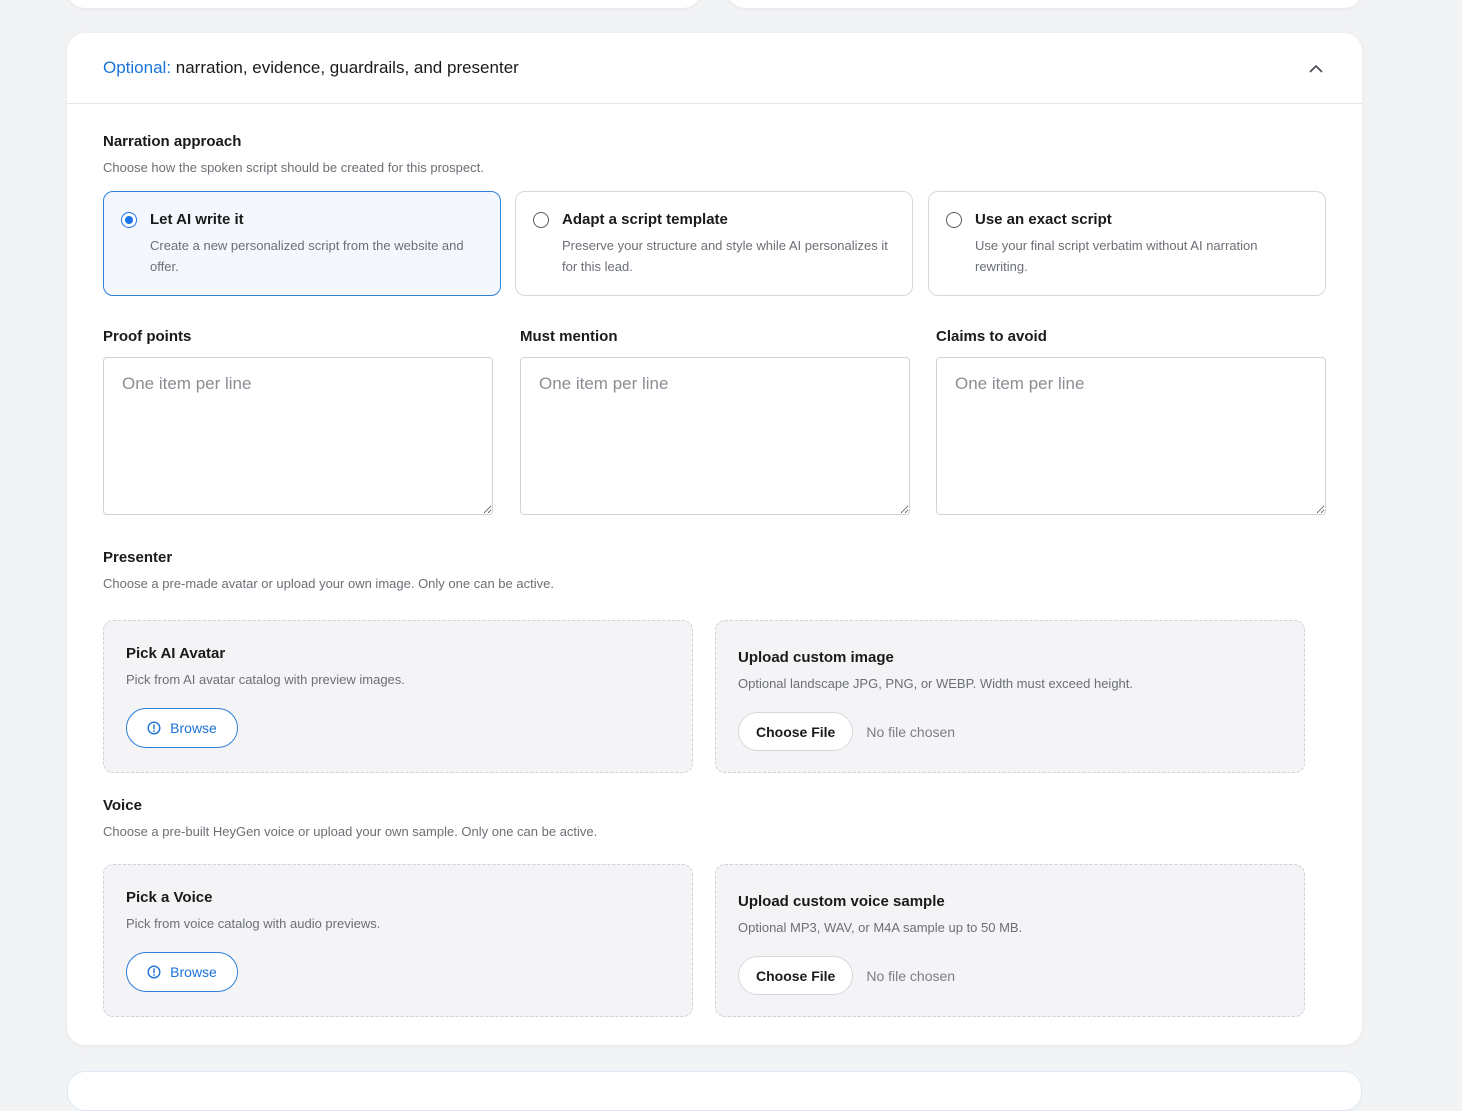 This screenshot has height=1111, width=1462. I want to click on must-mention-textarea, so click(715, 436).